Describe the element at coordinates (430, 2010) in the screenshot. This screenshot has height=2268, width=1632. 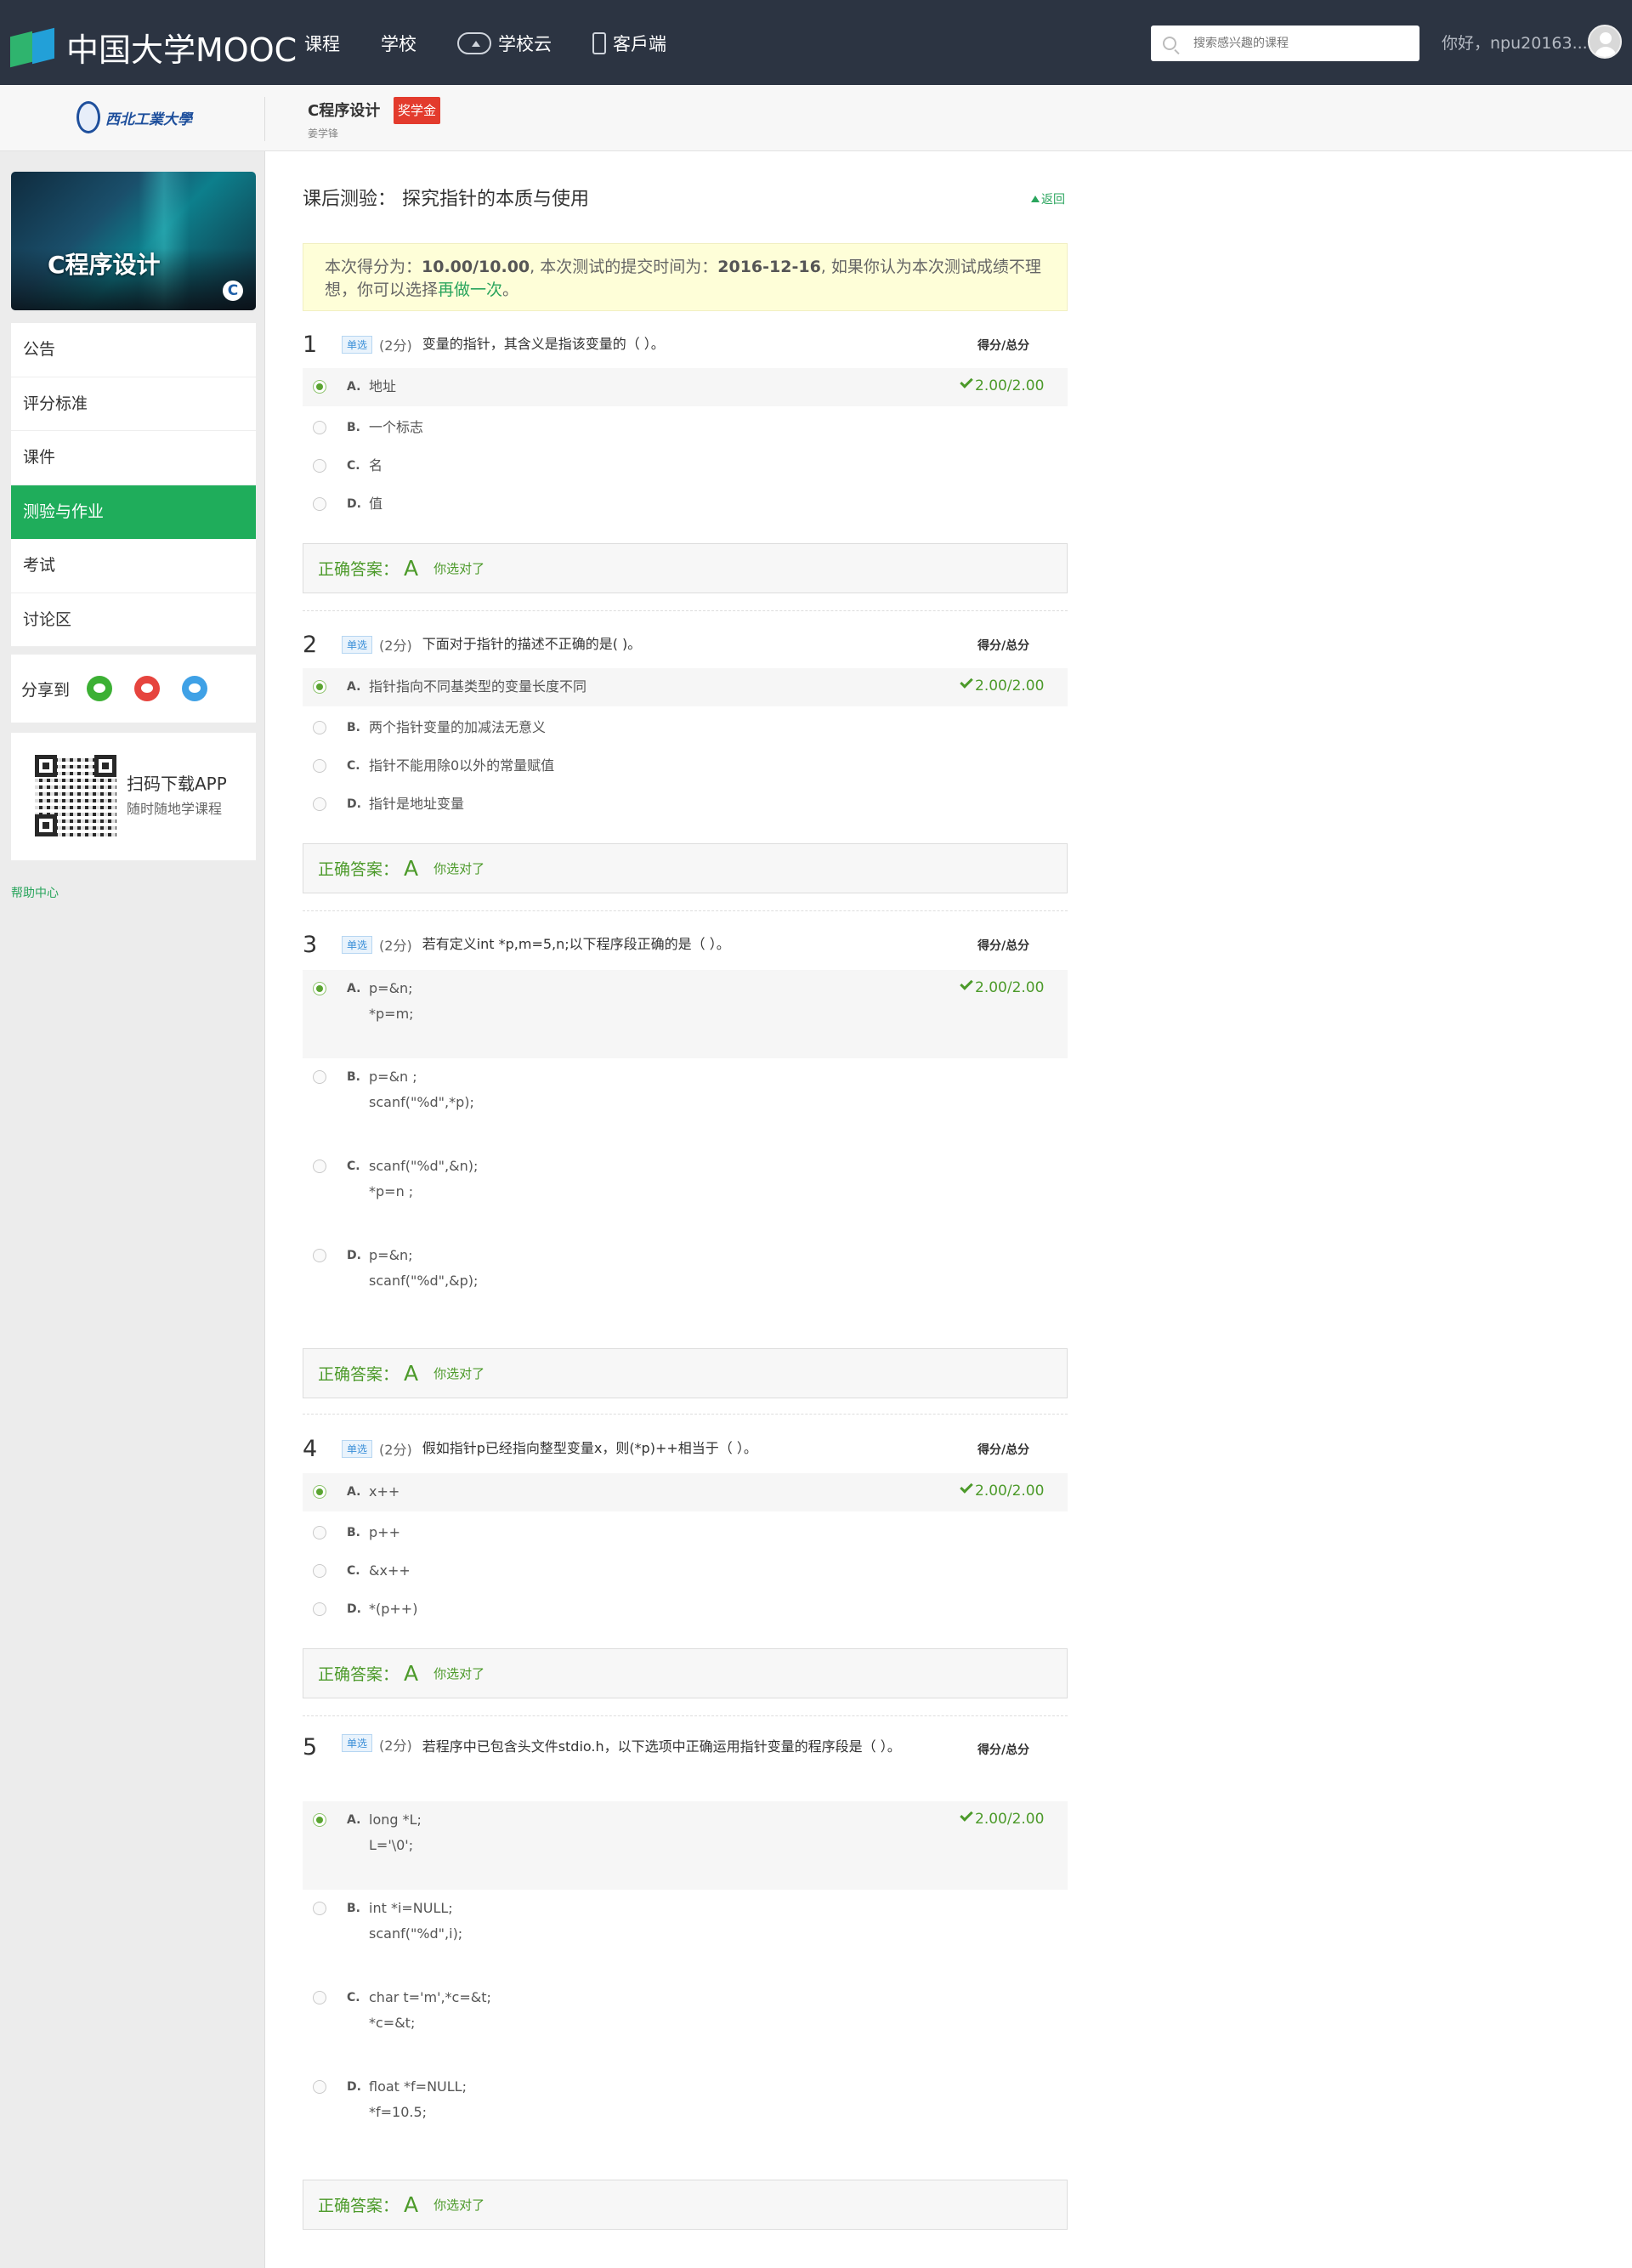
I see `option-text: char t='m',*c=&t; *c=&t;` at that location.